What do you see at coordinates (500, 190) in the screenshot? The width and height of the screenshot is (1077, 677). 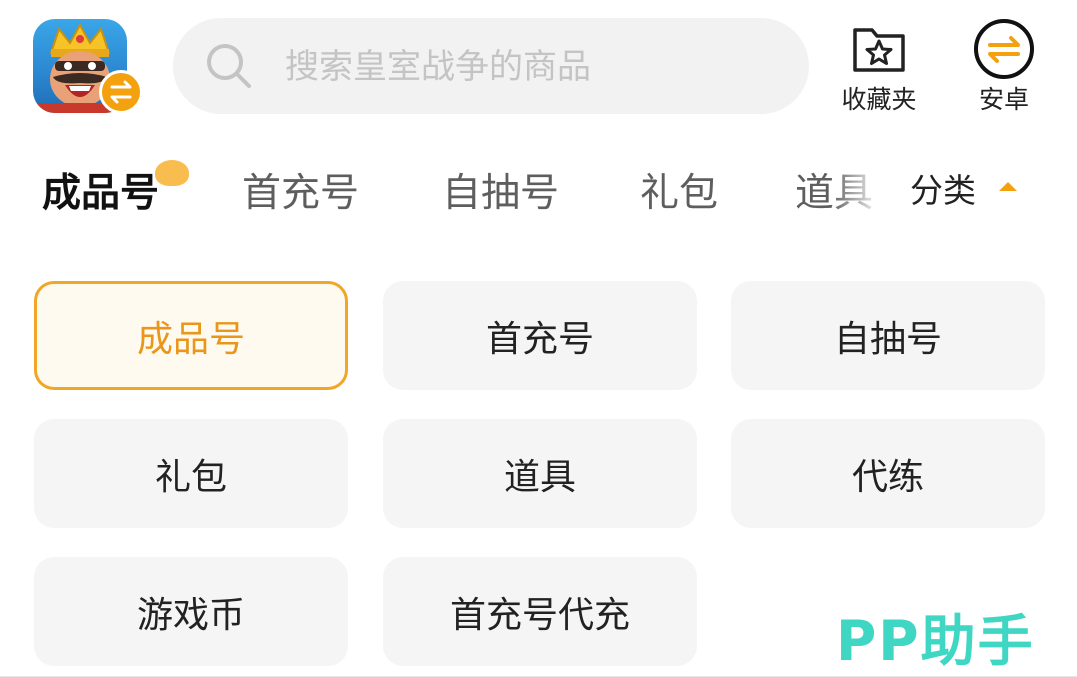 I see `tab-self-draw: 自抽号` at bounding box center [500, 190].